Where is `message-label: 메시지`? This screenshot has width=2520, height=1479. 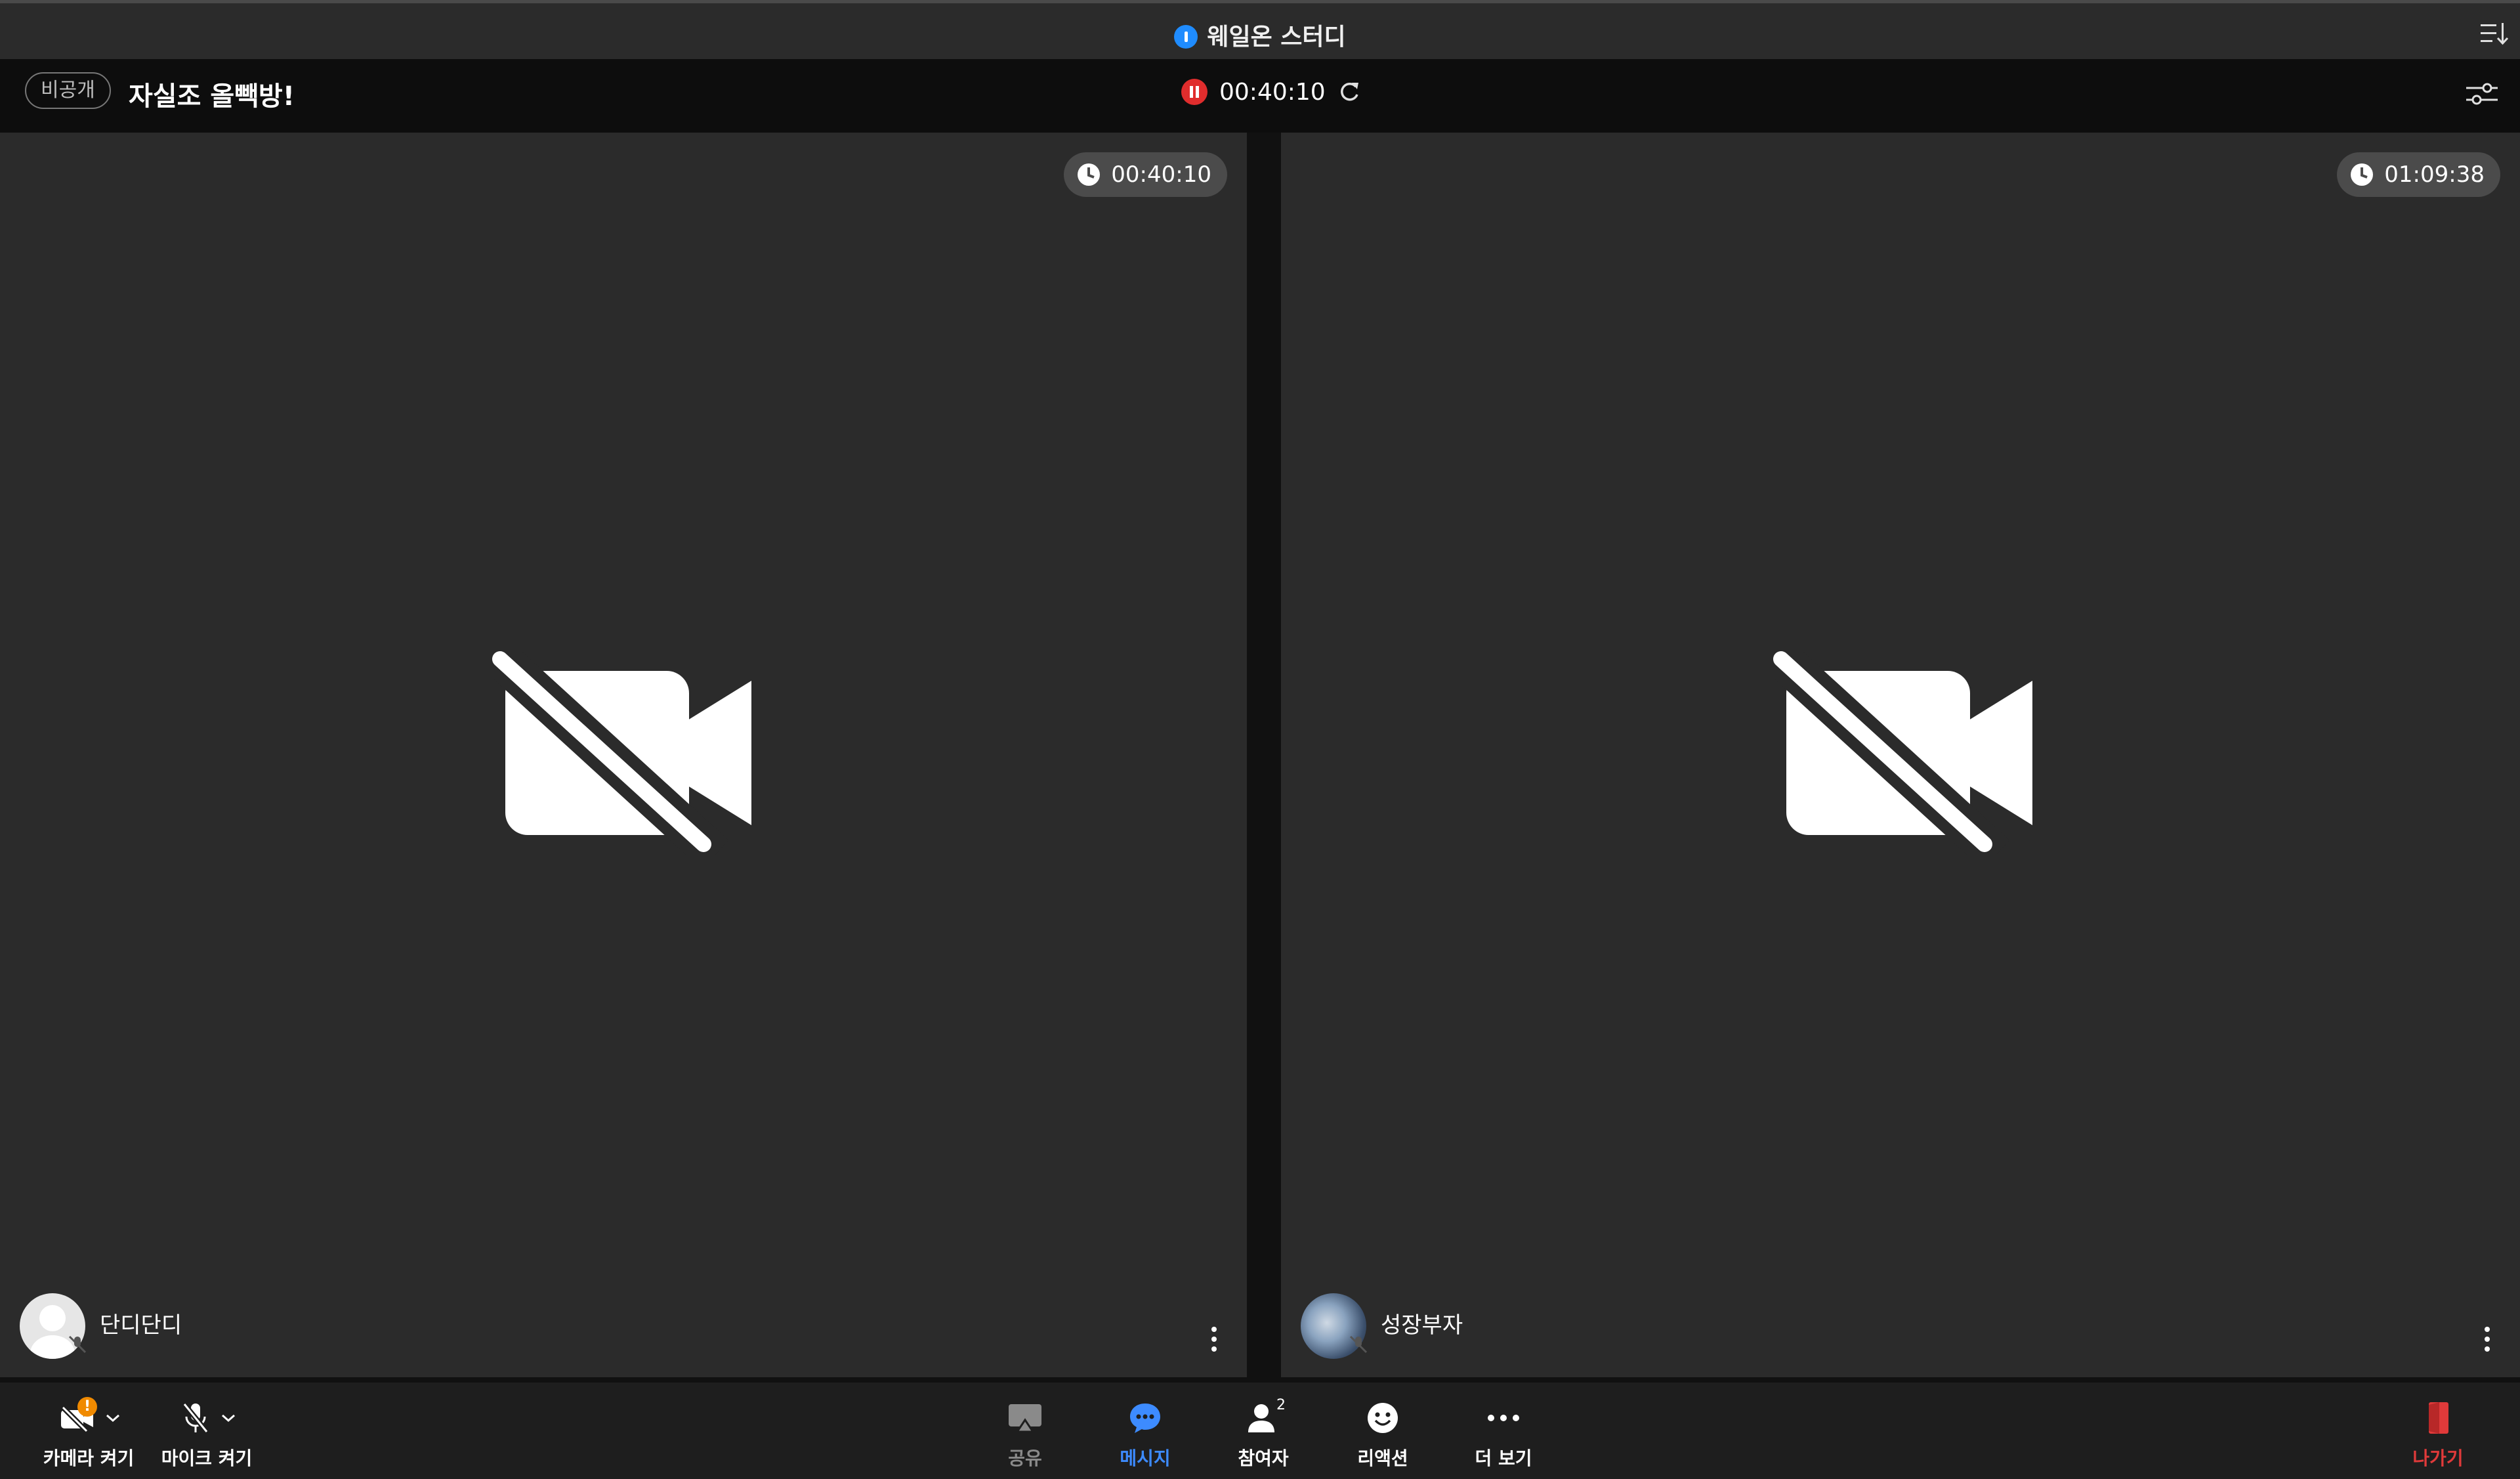
message-label: 메시지 is located at coordinates (1145, 1458).